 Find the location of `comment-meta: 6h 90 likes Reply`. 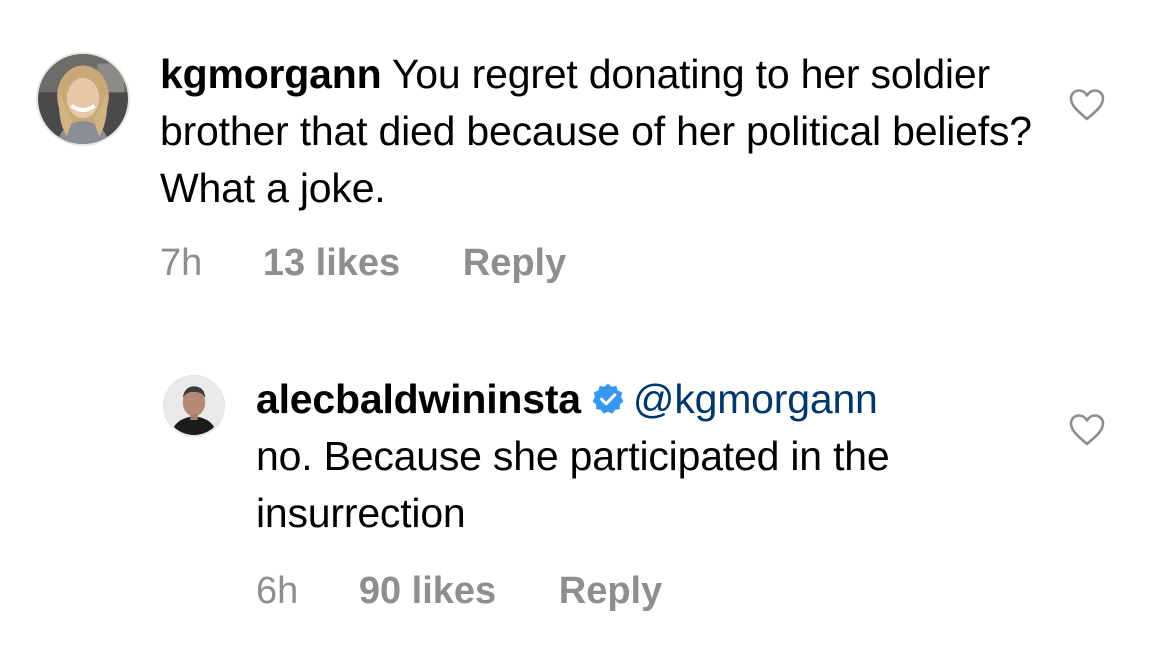

comment-meta: 6h 90 likes Reply is located at coordinates (459, 591).